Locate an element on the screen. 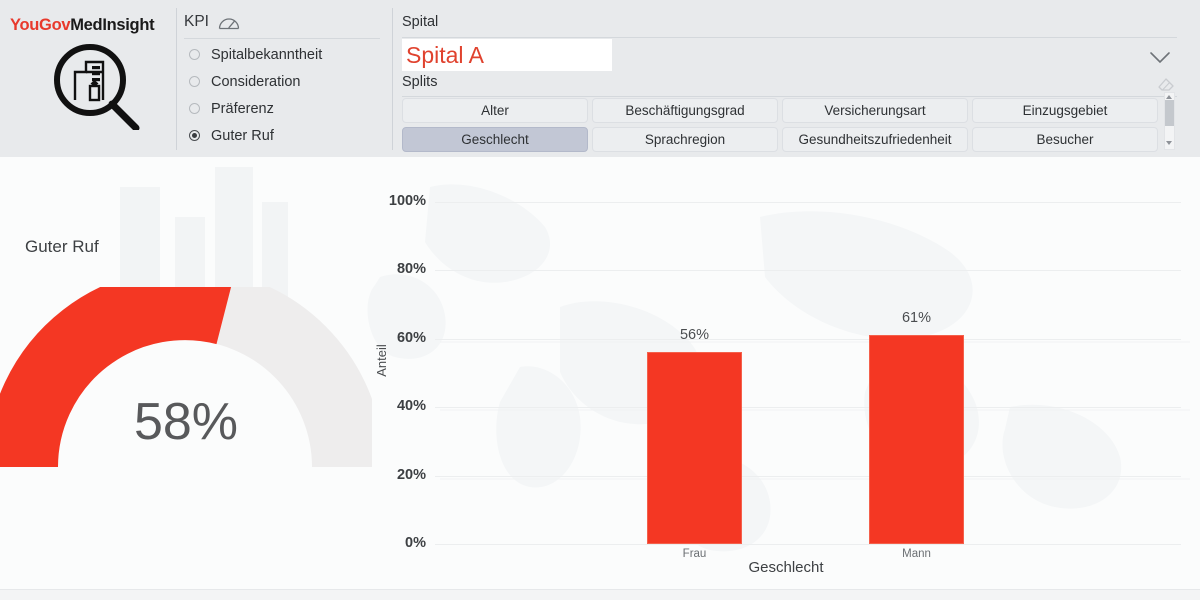 This screenshot has height=600, width=1200. split-button-gesundheitszufriedenheit: Gesundheitszufriedenheit is located at coordinates (875, 139).